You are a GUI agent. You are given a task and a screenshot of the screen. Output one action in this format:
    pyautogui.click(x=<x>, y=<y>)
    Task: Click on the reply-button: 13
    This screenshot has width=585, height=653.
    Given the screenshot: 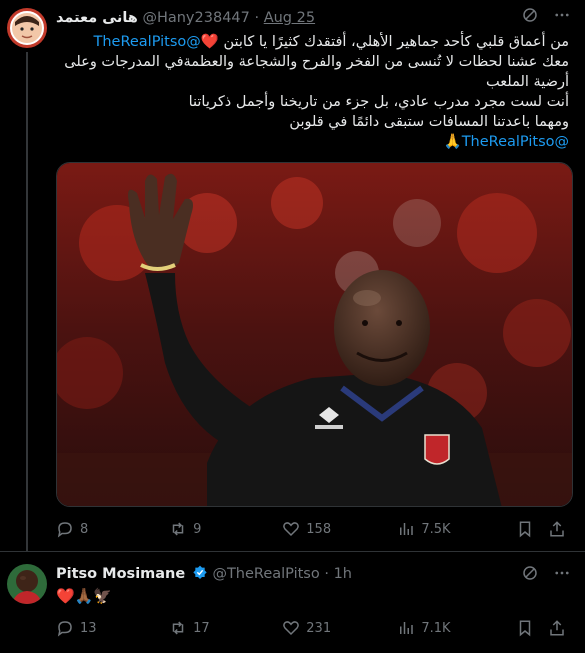 What is the action you would take?
    pyautogui.click(x=112, y=628)
    